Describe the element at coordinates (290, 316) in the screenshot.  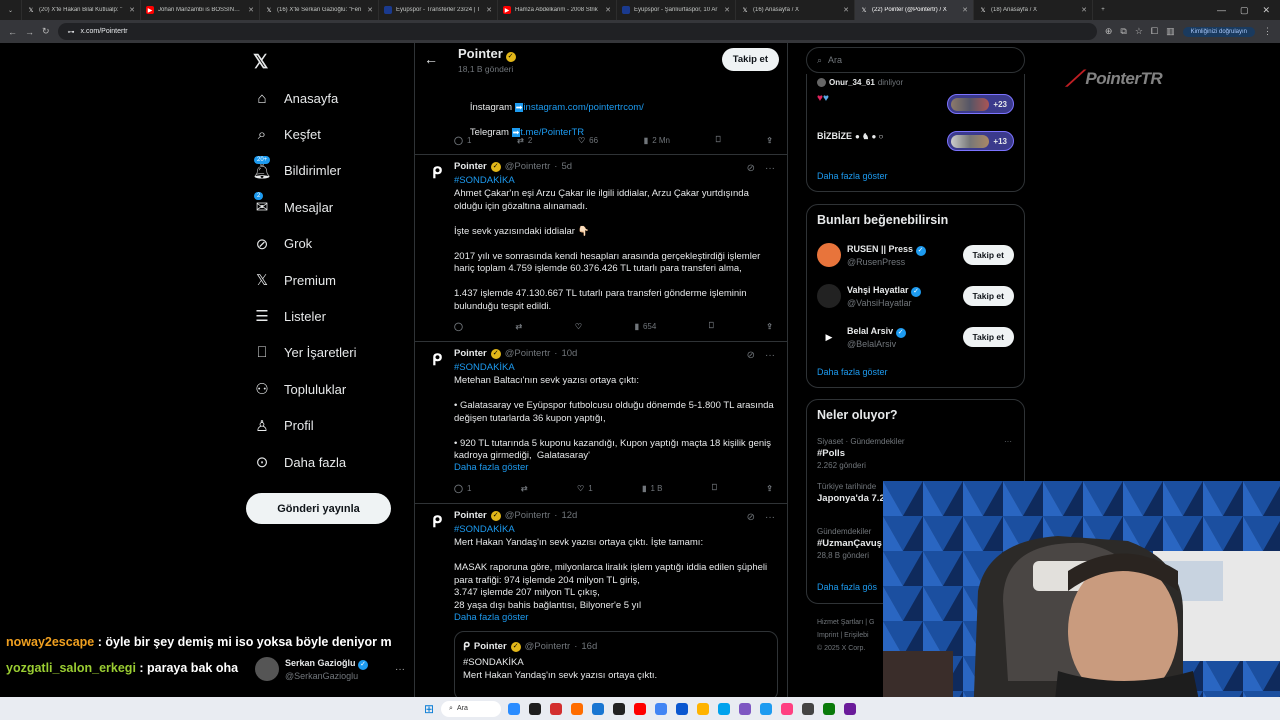
I see `sidebar-item-list: ☰ Listeler` at that location.